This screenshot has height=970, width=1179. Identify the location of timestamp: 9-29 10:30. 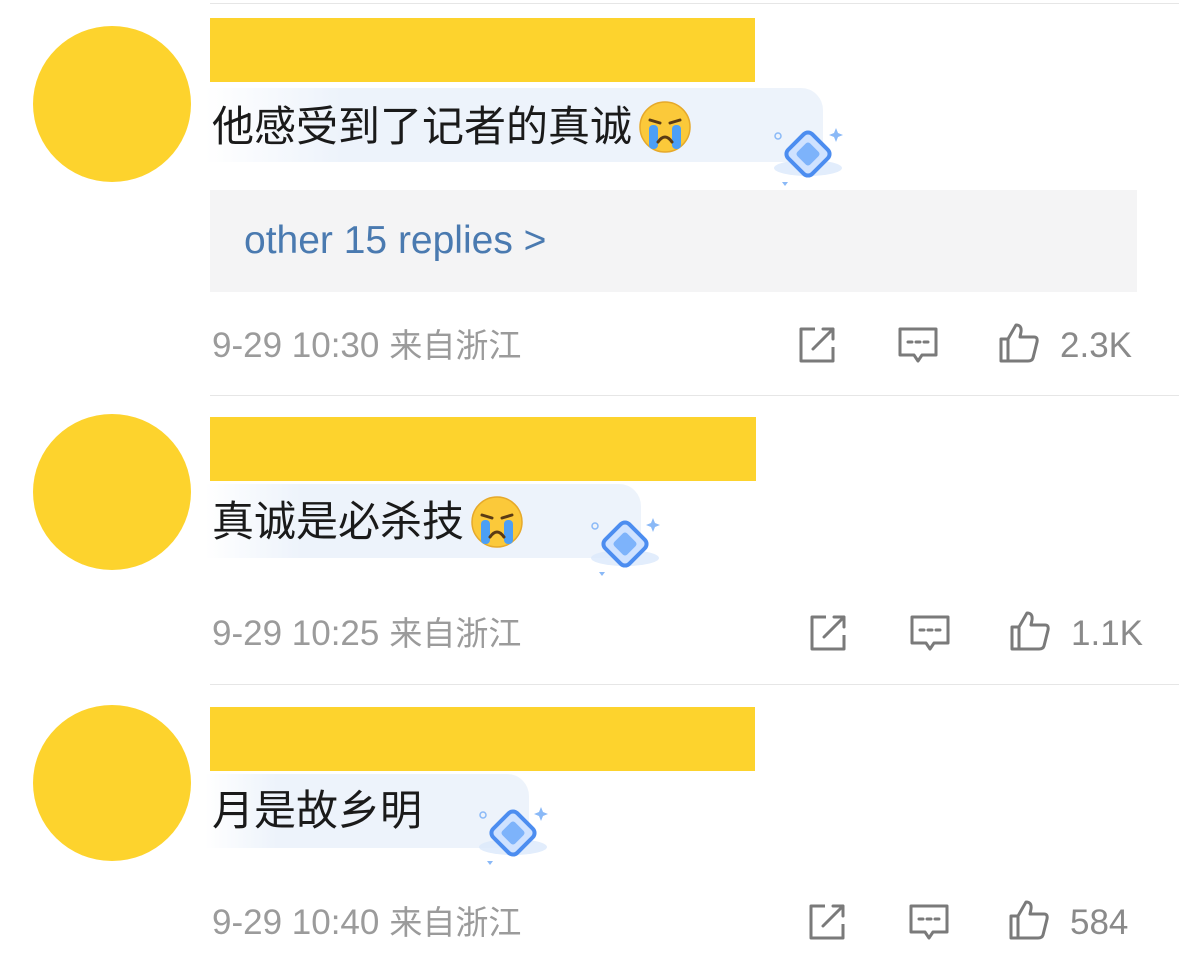
(296, 345).